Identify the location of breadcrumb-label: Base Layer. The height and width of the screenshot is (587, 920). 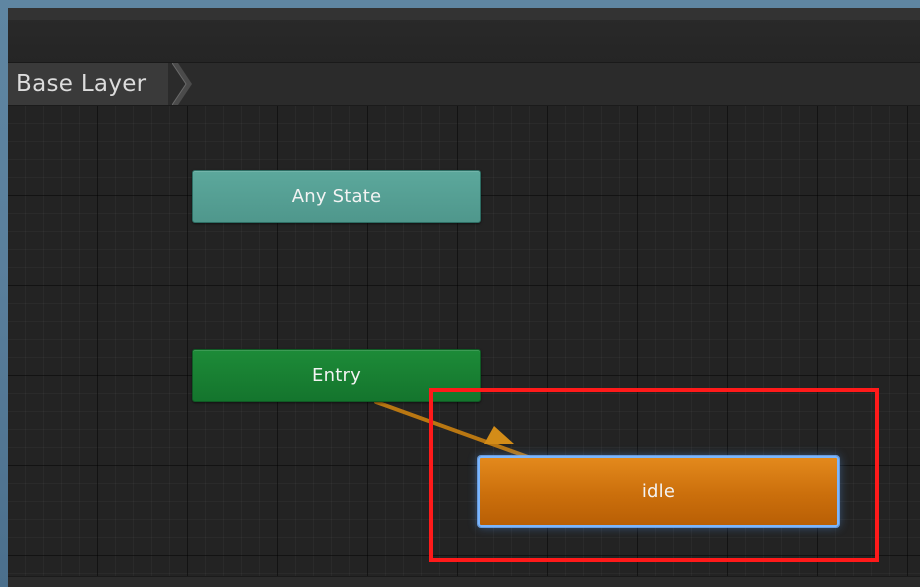
(81, 84).